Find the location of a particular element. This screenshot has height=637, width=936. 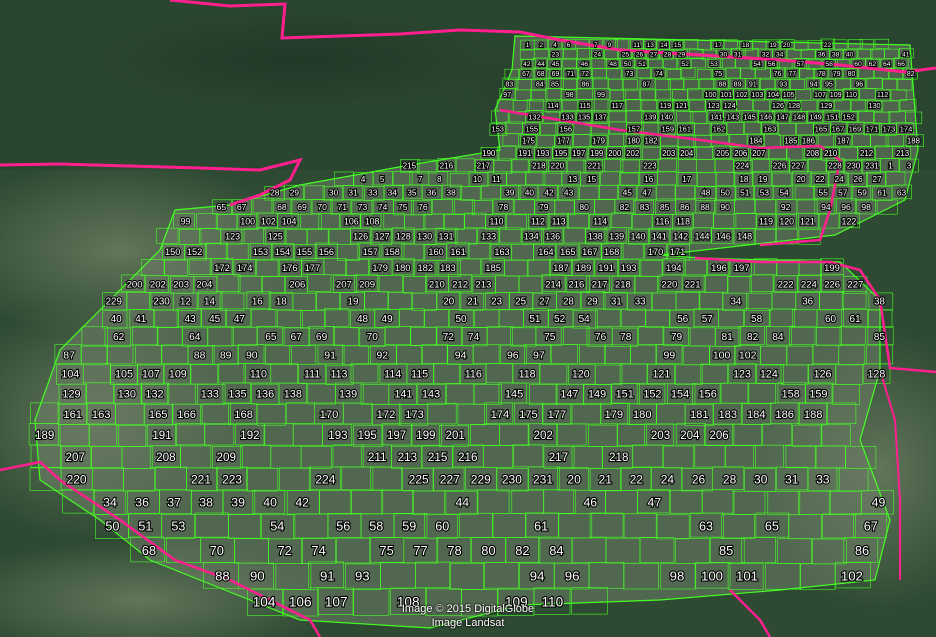

parcel-number: 205 is located at coordinates (723, 153).